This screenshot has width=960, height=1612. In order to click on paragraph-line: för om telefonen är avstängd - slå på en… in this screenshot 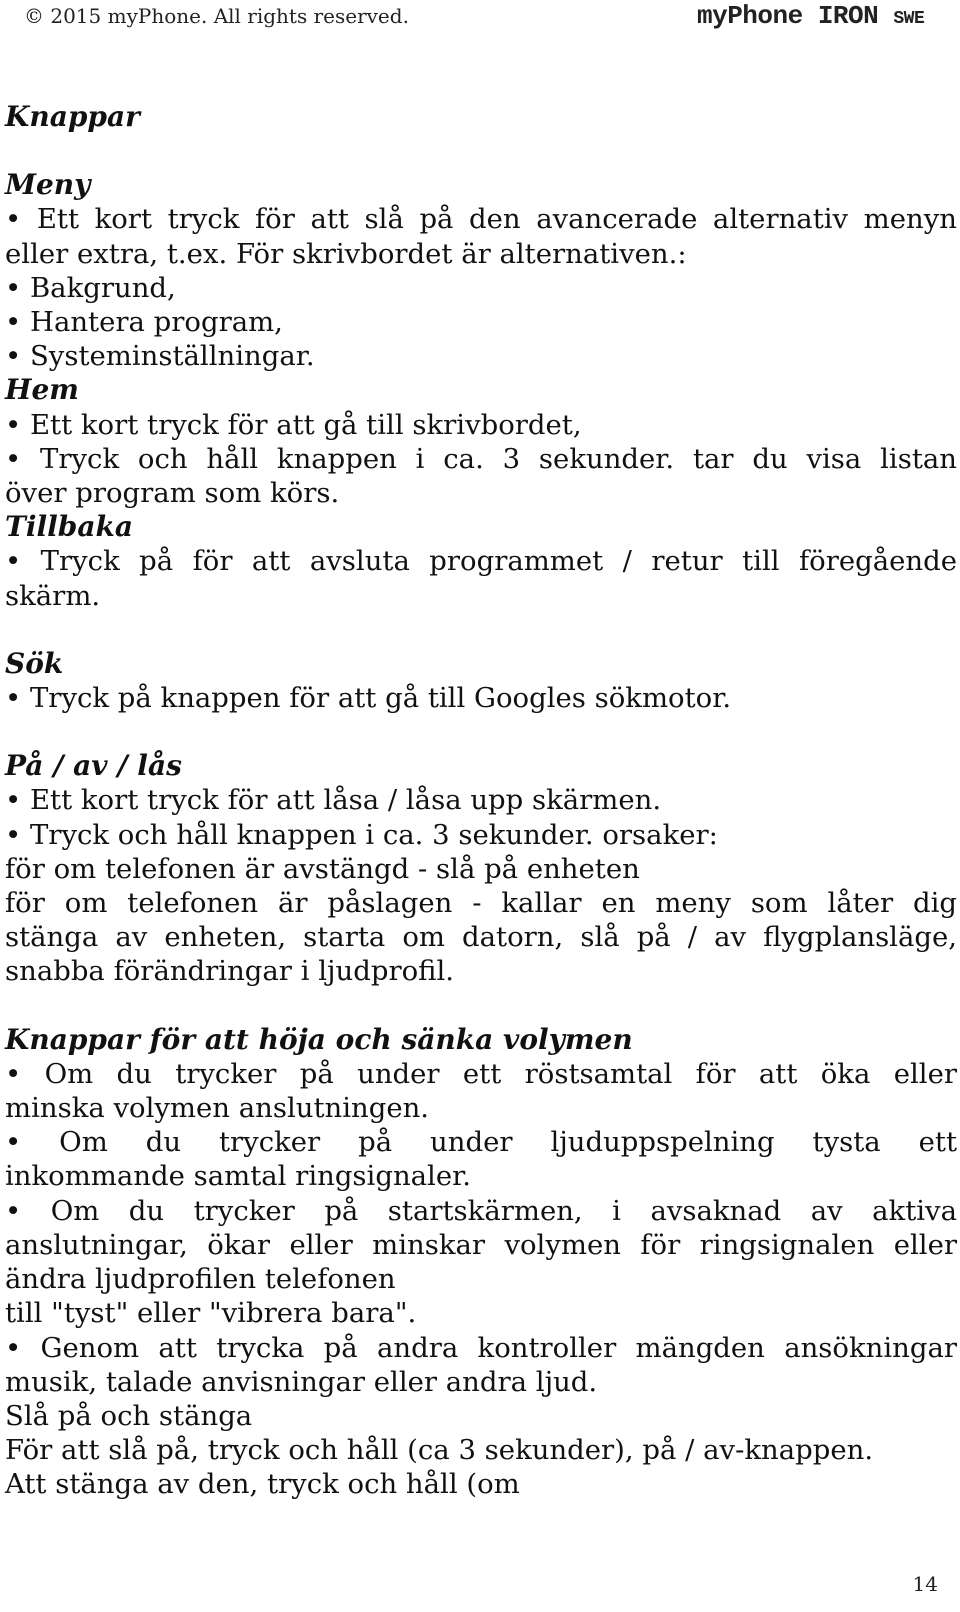, I will do `click(322, 868)`.